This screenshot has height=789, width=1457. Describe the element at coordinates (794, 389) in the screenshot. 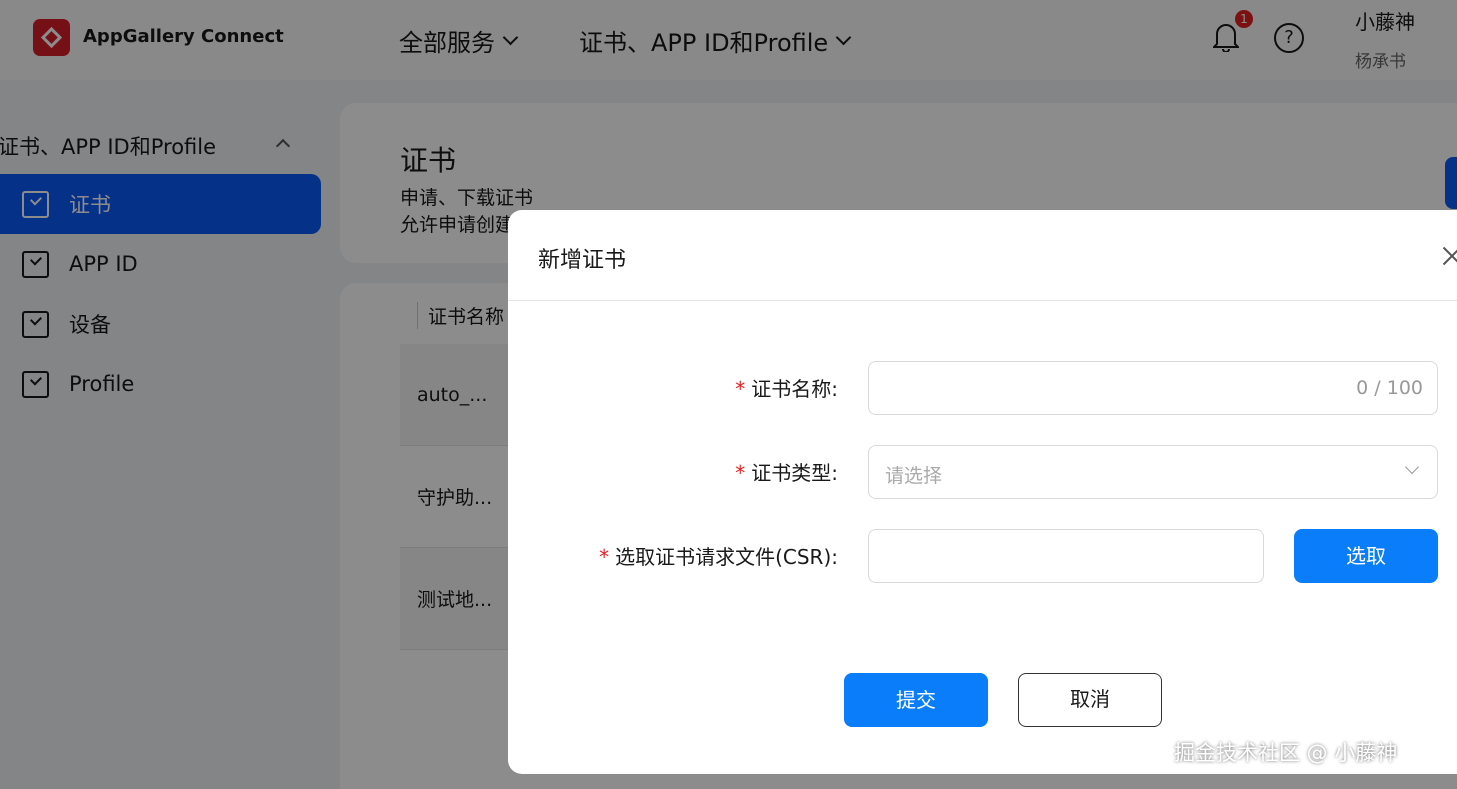

I see `cert-name-label-text: 证书名称:` at that location.